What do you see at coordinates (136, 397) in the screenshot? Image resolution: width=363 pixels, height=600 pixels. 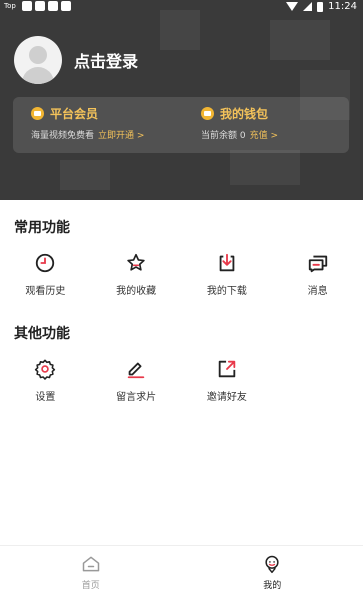 I see `request-movie-label: 留言求片` at bounding box center [136, 397].